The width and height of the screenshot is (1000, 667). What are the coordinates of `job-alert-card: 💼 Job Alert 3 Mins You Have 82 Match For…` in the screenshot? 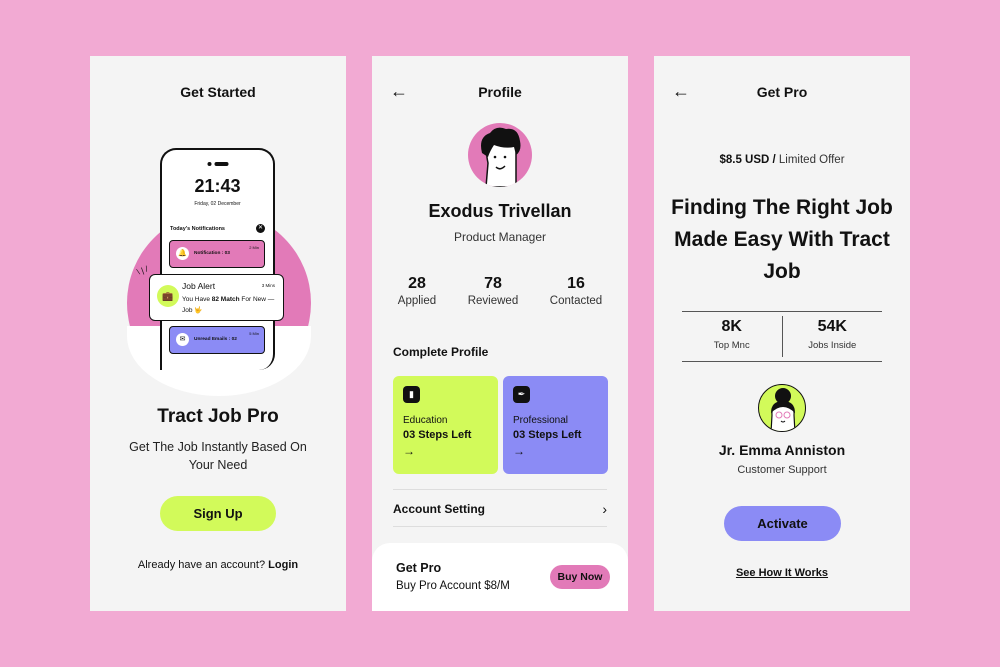 It's located at (216, 297).